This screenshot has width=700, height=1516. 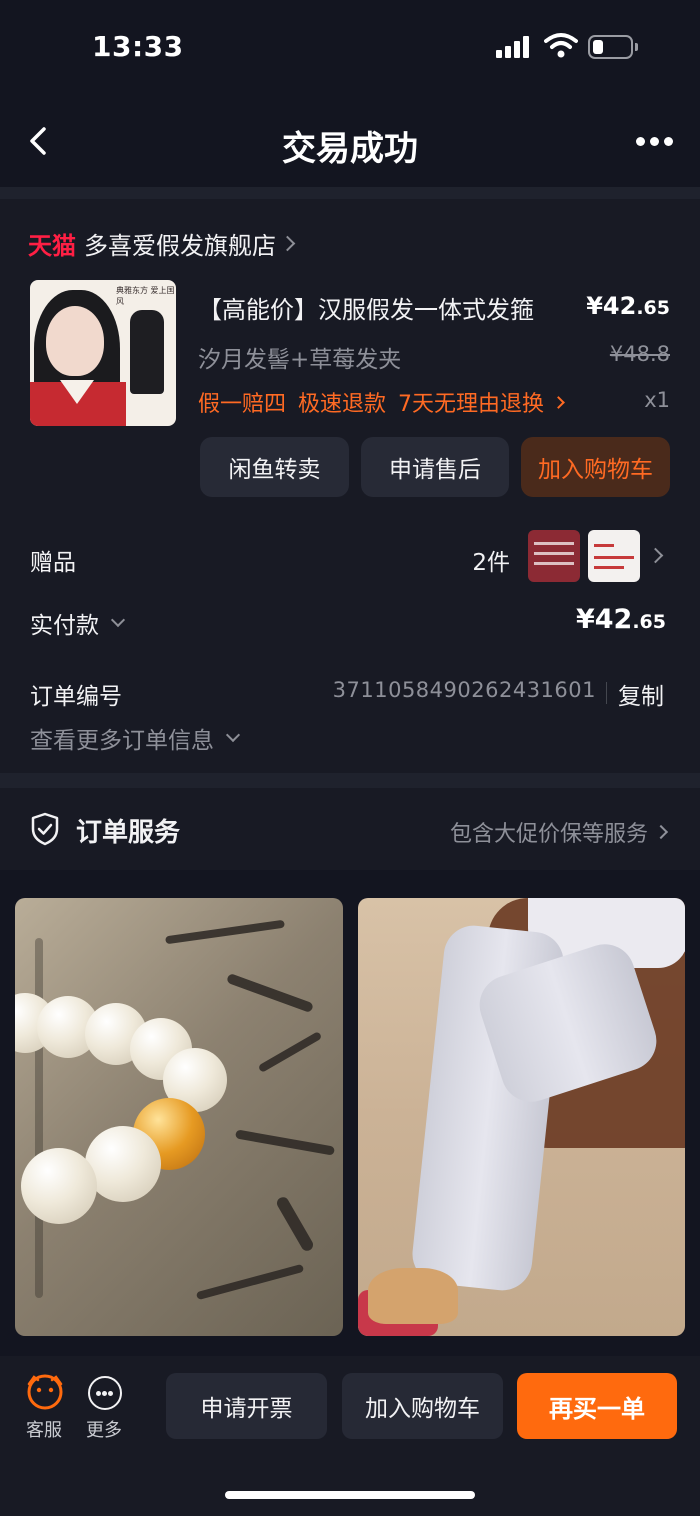 What do you see at coordinates (52, 245) in the screenshot?
I see `tmall-logo: 天猫` at bounding box center [52, 245].